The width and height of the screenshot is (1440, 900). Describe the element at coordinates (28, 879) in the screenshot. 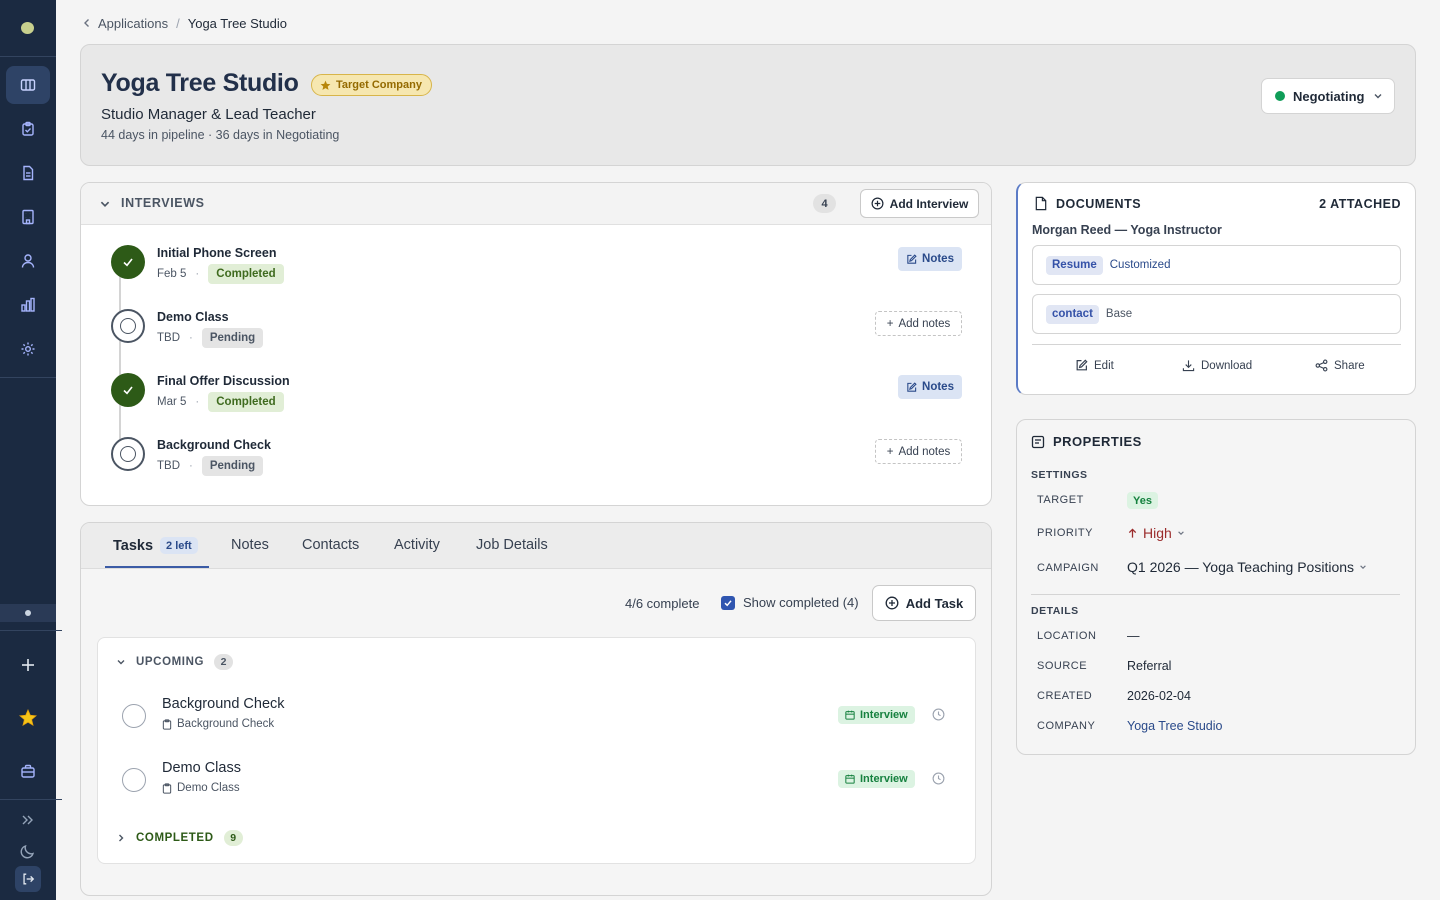

I see `logout-button` at that location.